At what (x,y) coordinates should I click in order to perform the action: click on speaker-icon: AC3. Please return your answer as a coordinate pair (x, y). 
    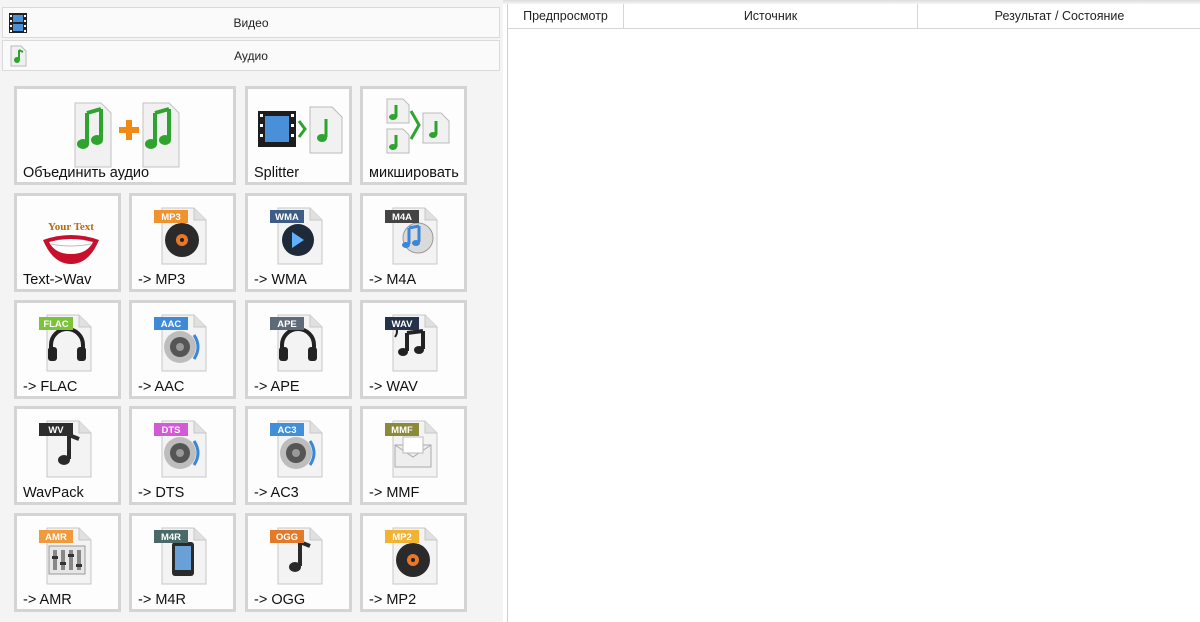
    Looking at the image, I should click on (296, 449).